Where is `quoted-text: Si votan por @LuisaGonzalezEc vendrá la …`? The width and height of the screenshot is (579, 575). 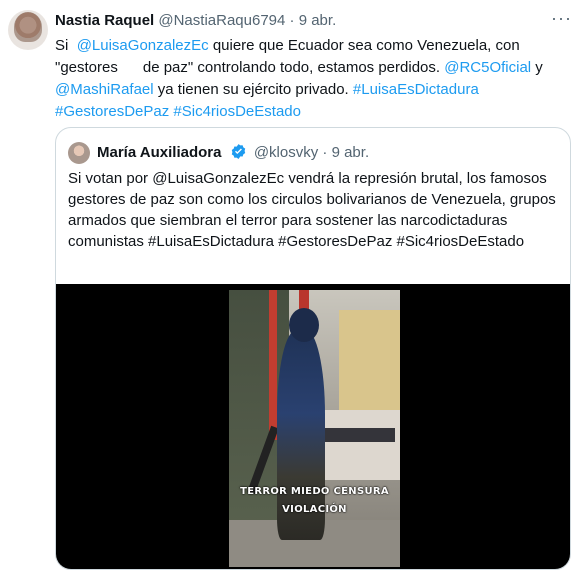
quoted-text: Si votan por @LuisaGonzalezEc vendrá la … is located at coordinates (312, 210).